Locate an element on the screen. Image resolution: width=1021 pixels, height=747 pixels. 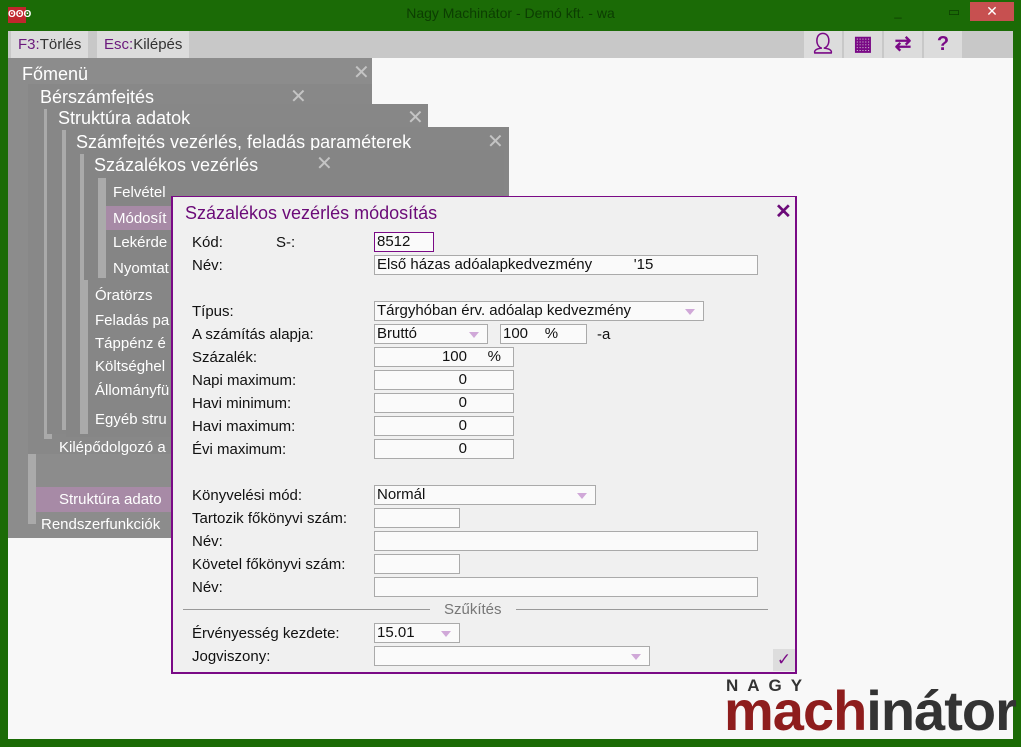
app-logo-icon: ʘʘʘ is located at coordinates (19, 15).